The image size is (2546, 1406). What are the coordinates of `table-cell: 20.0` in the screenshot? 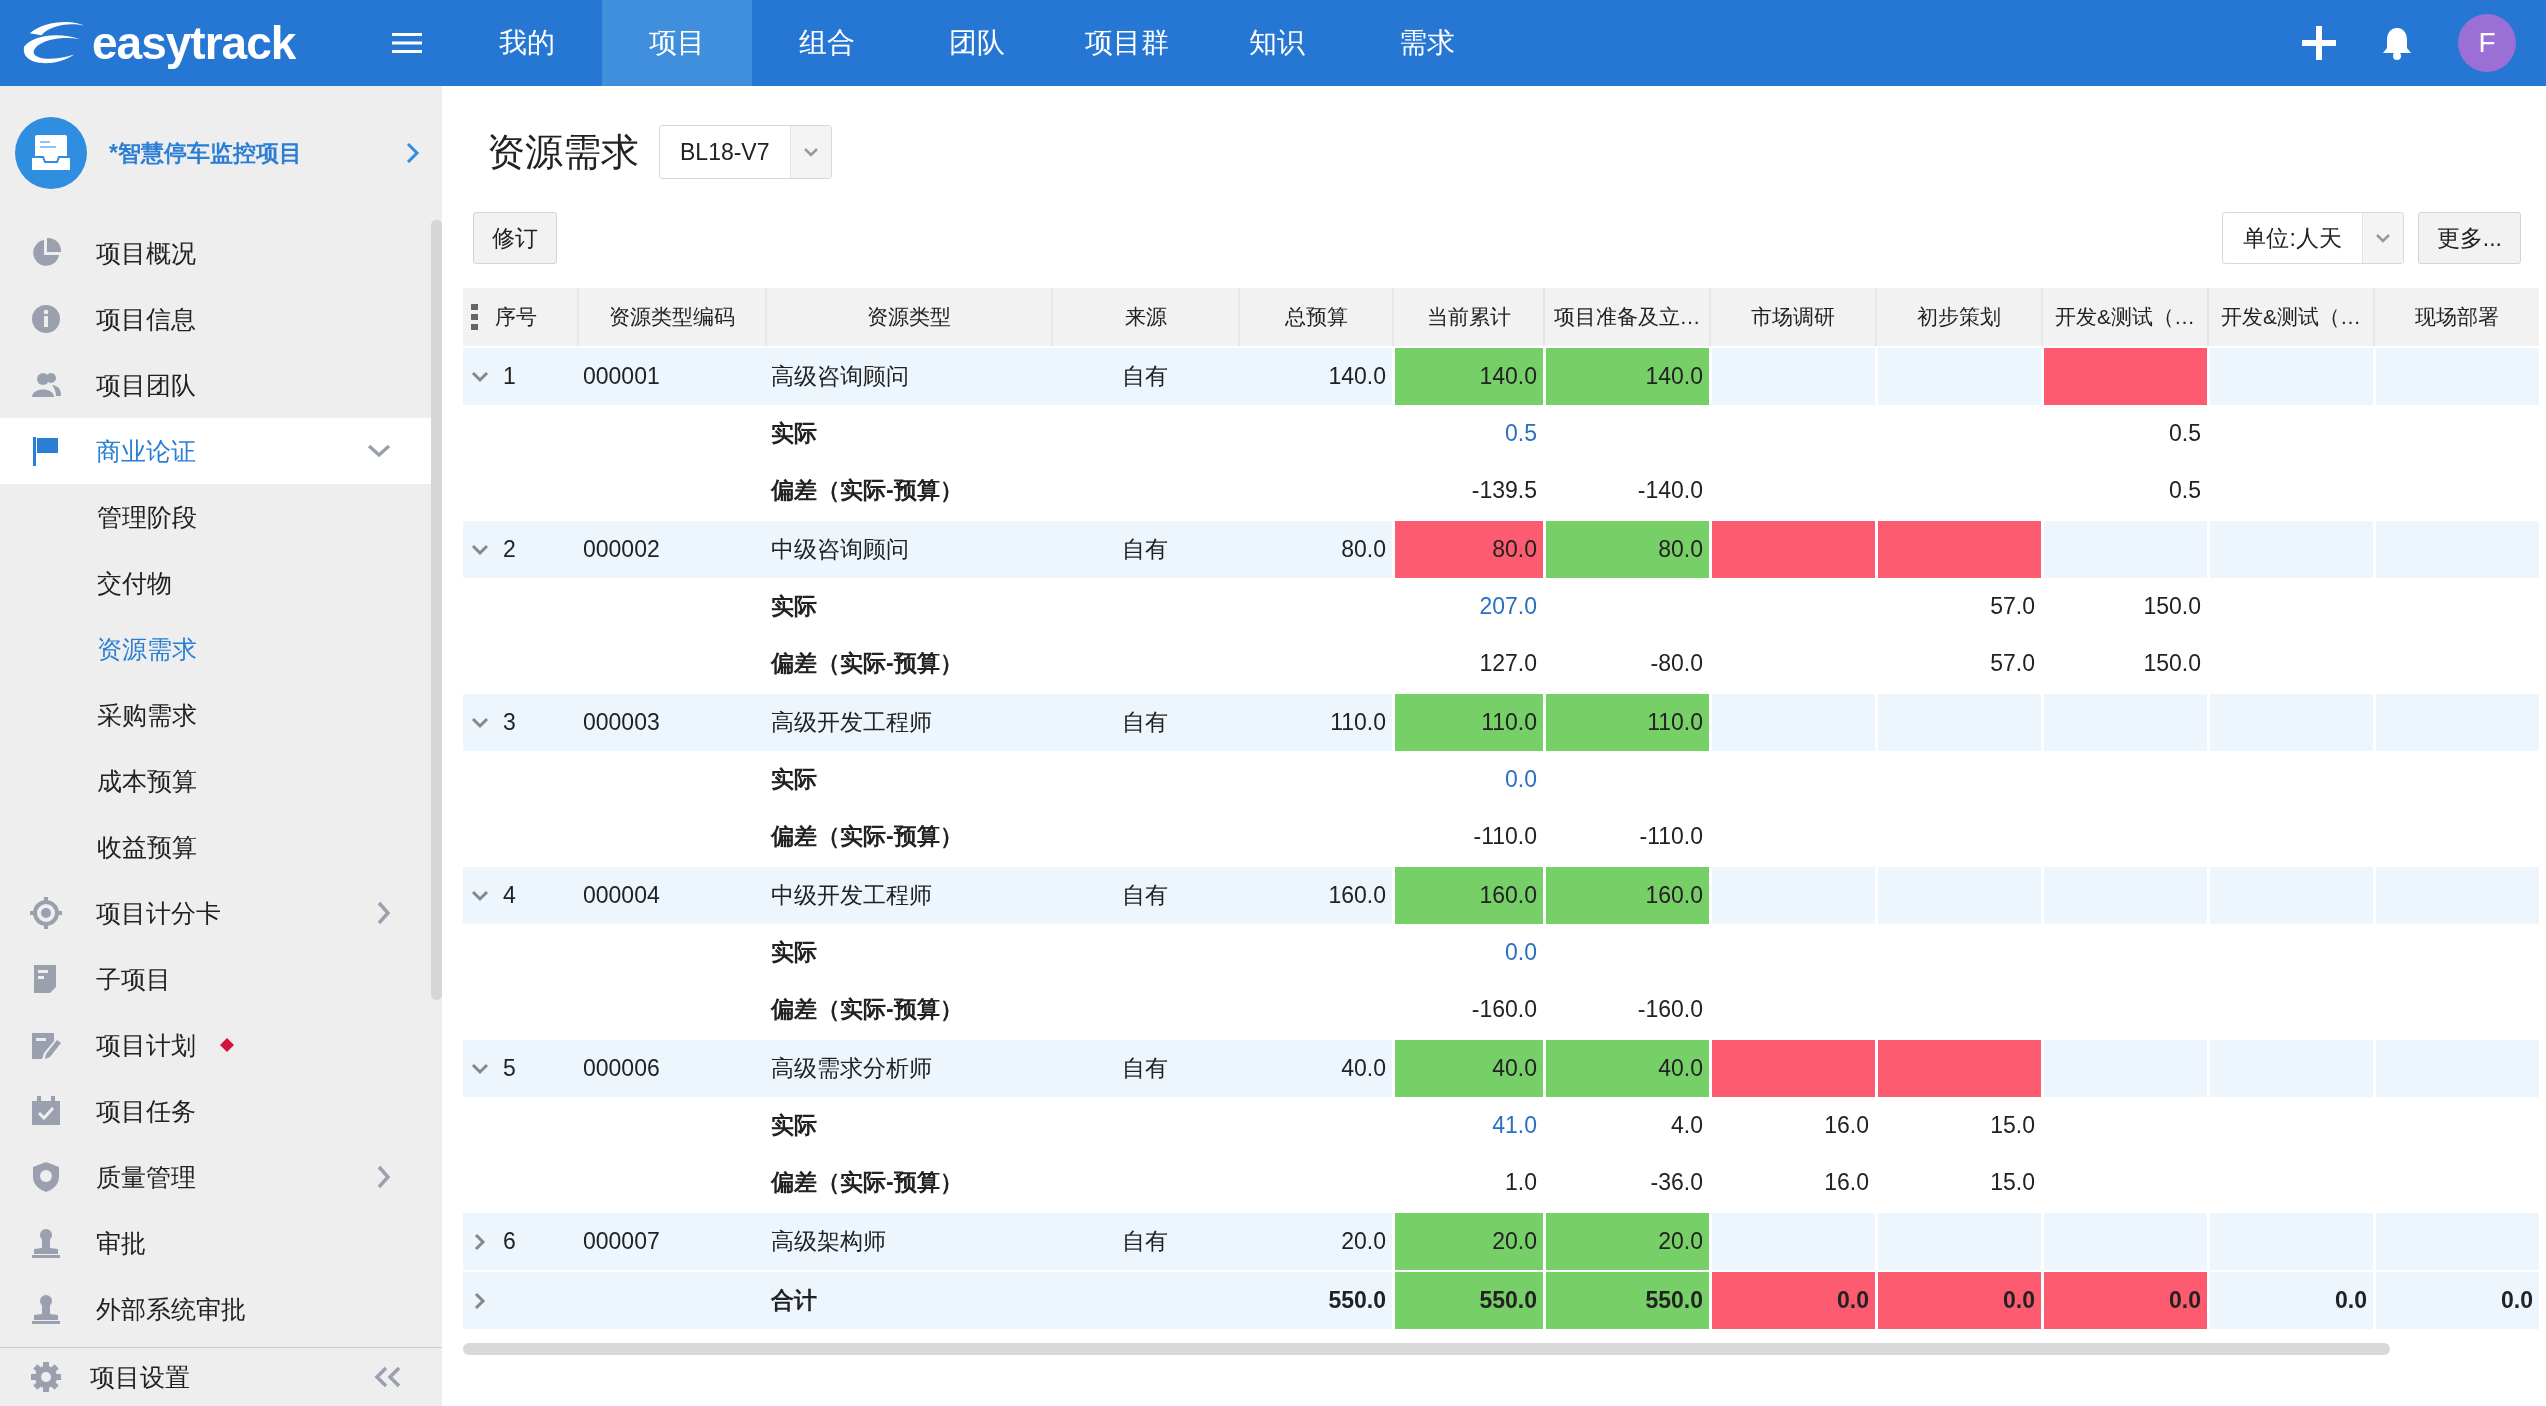 It's located at (1363, 1241).